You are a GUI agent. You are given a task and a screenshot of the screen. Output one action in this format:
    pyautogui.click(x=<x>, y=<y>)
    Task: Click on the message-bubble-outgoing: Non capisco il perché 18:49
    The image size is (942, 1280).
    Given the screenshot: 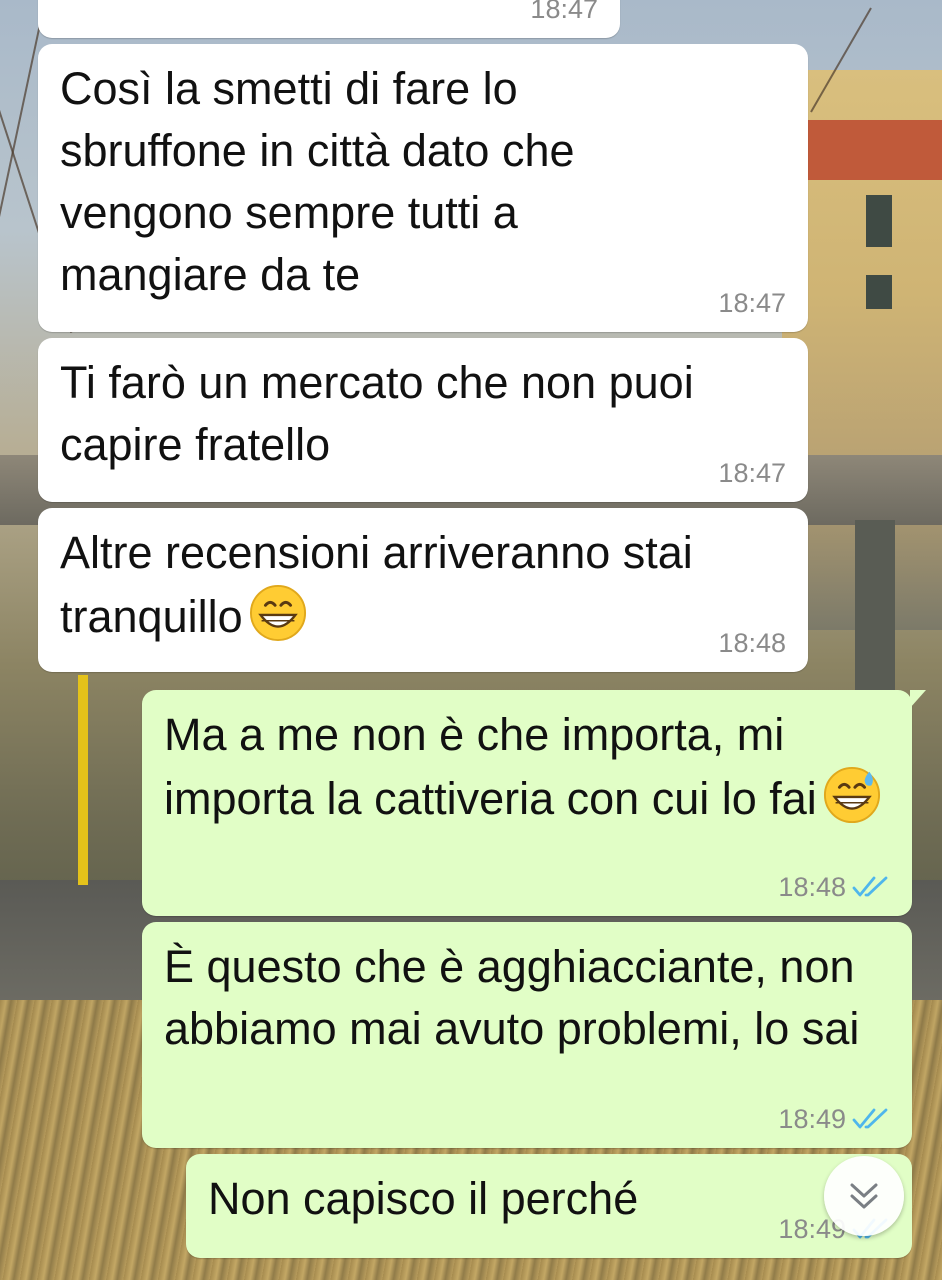 What is the action you would take?
    pyautogui.click(x=549, y=1206)
    